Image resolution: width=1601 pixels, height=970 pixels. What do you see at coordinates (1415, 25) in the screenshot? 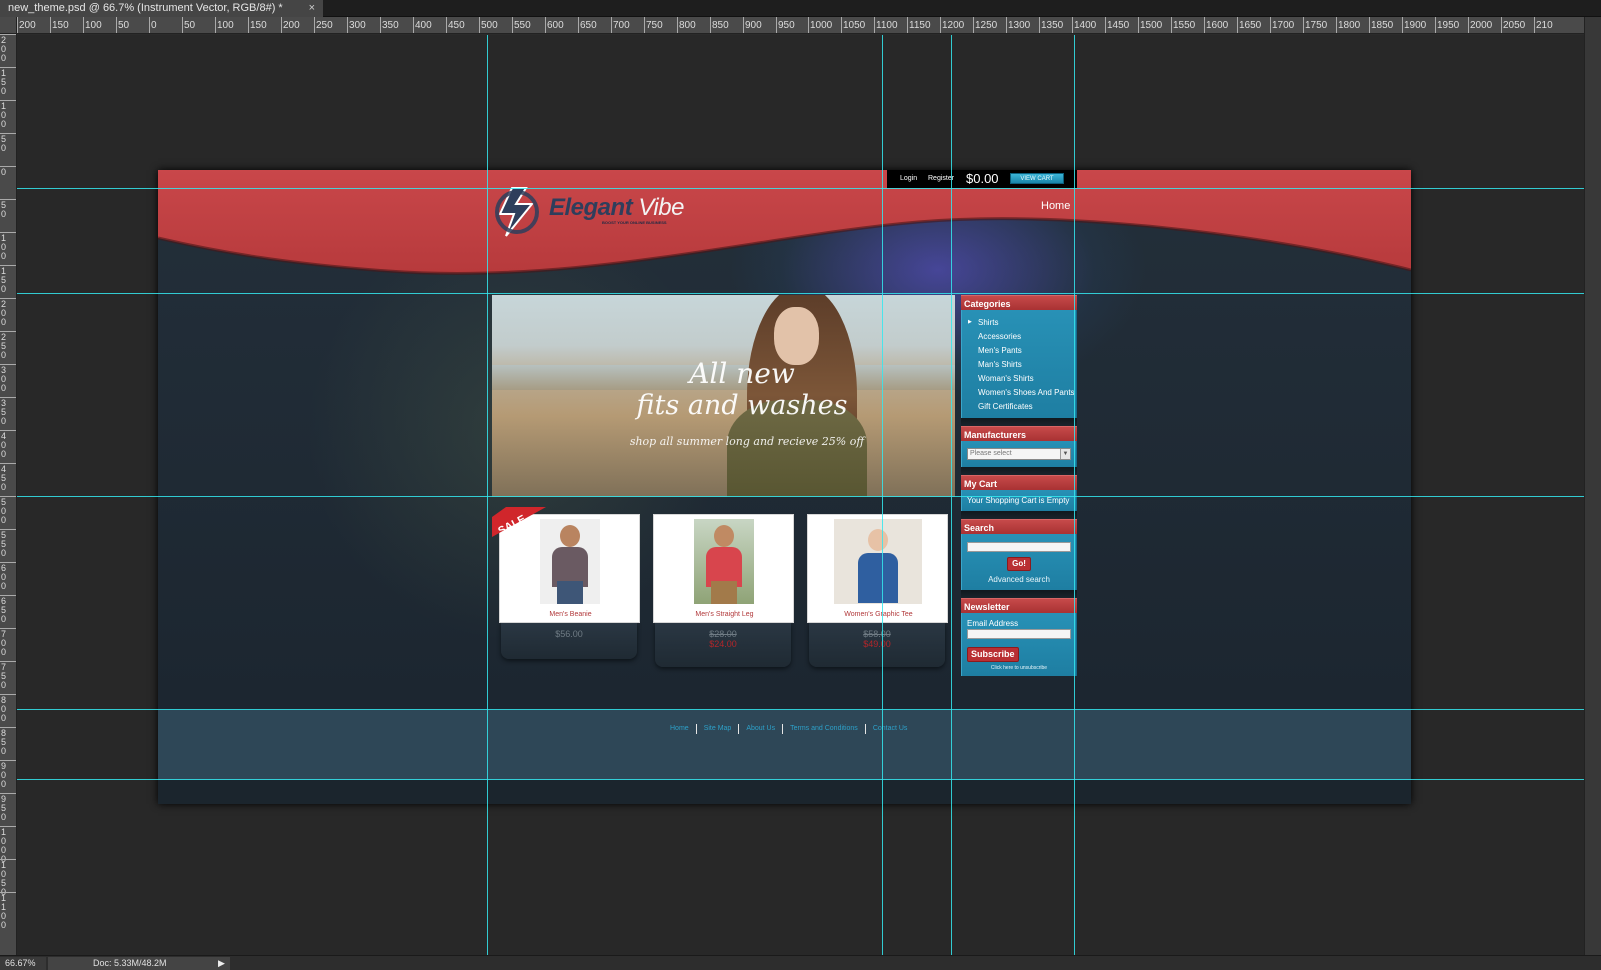
I see `ruler-label: 1900` at bounding box center [1415, 25].